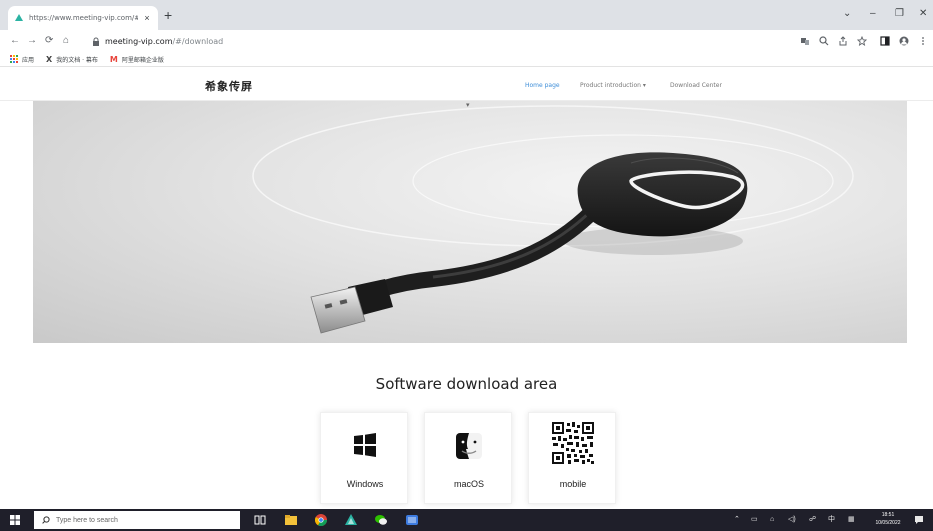 The image size is (933, 531). What do you see at coordinates (824, 41) in the screenshot?
I see `zoom-icon` at bounding box center [824, 41].